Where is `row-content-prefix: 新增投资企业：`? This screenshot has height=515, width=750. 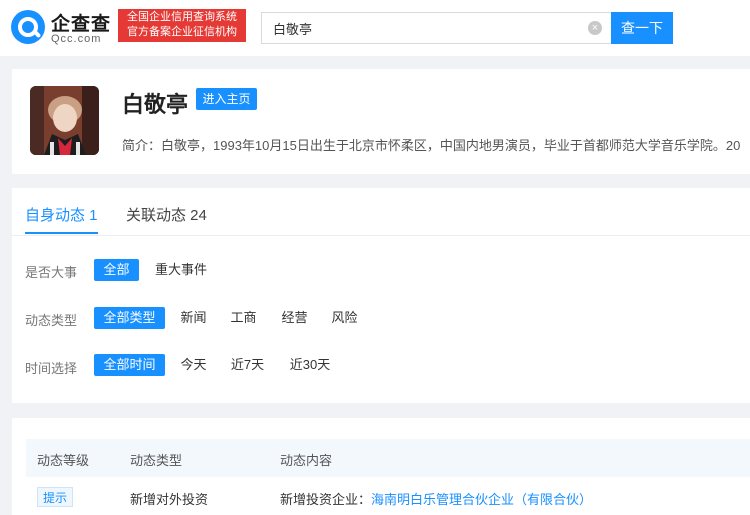 row-content-prefix: 新增投资企业： is located at coordinates (326, 499).